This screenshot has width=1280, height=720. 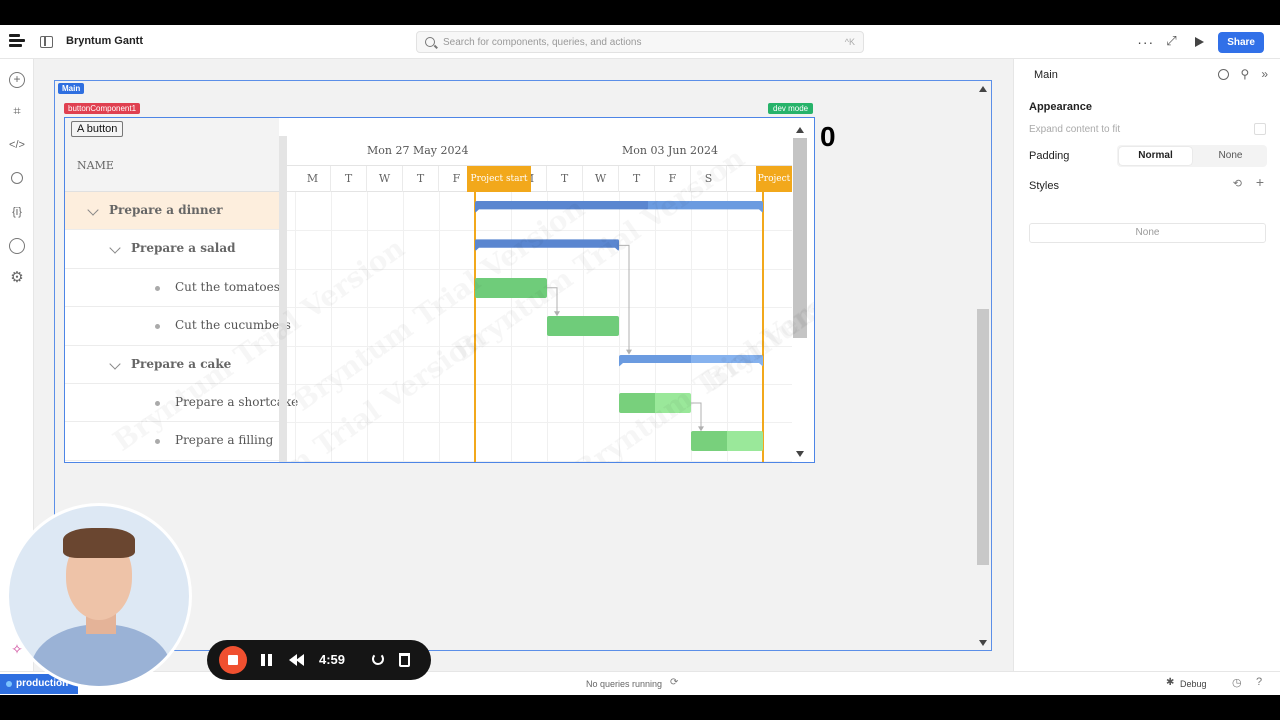 What do you see at coordinates (172, 441) in the screenshot?
I see `task-row: Prepare a filling` at bounding box center [172, 441].